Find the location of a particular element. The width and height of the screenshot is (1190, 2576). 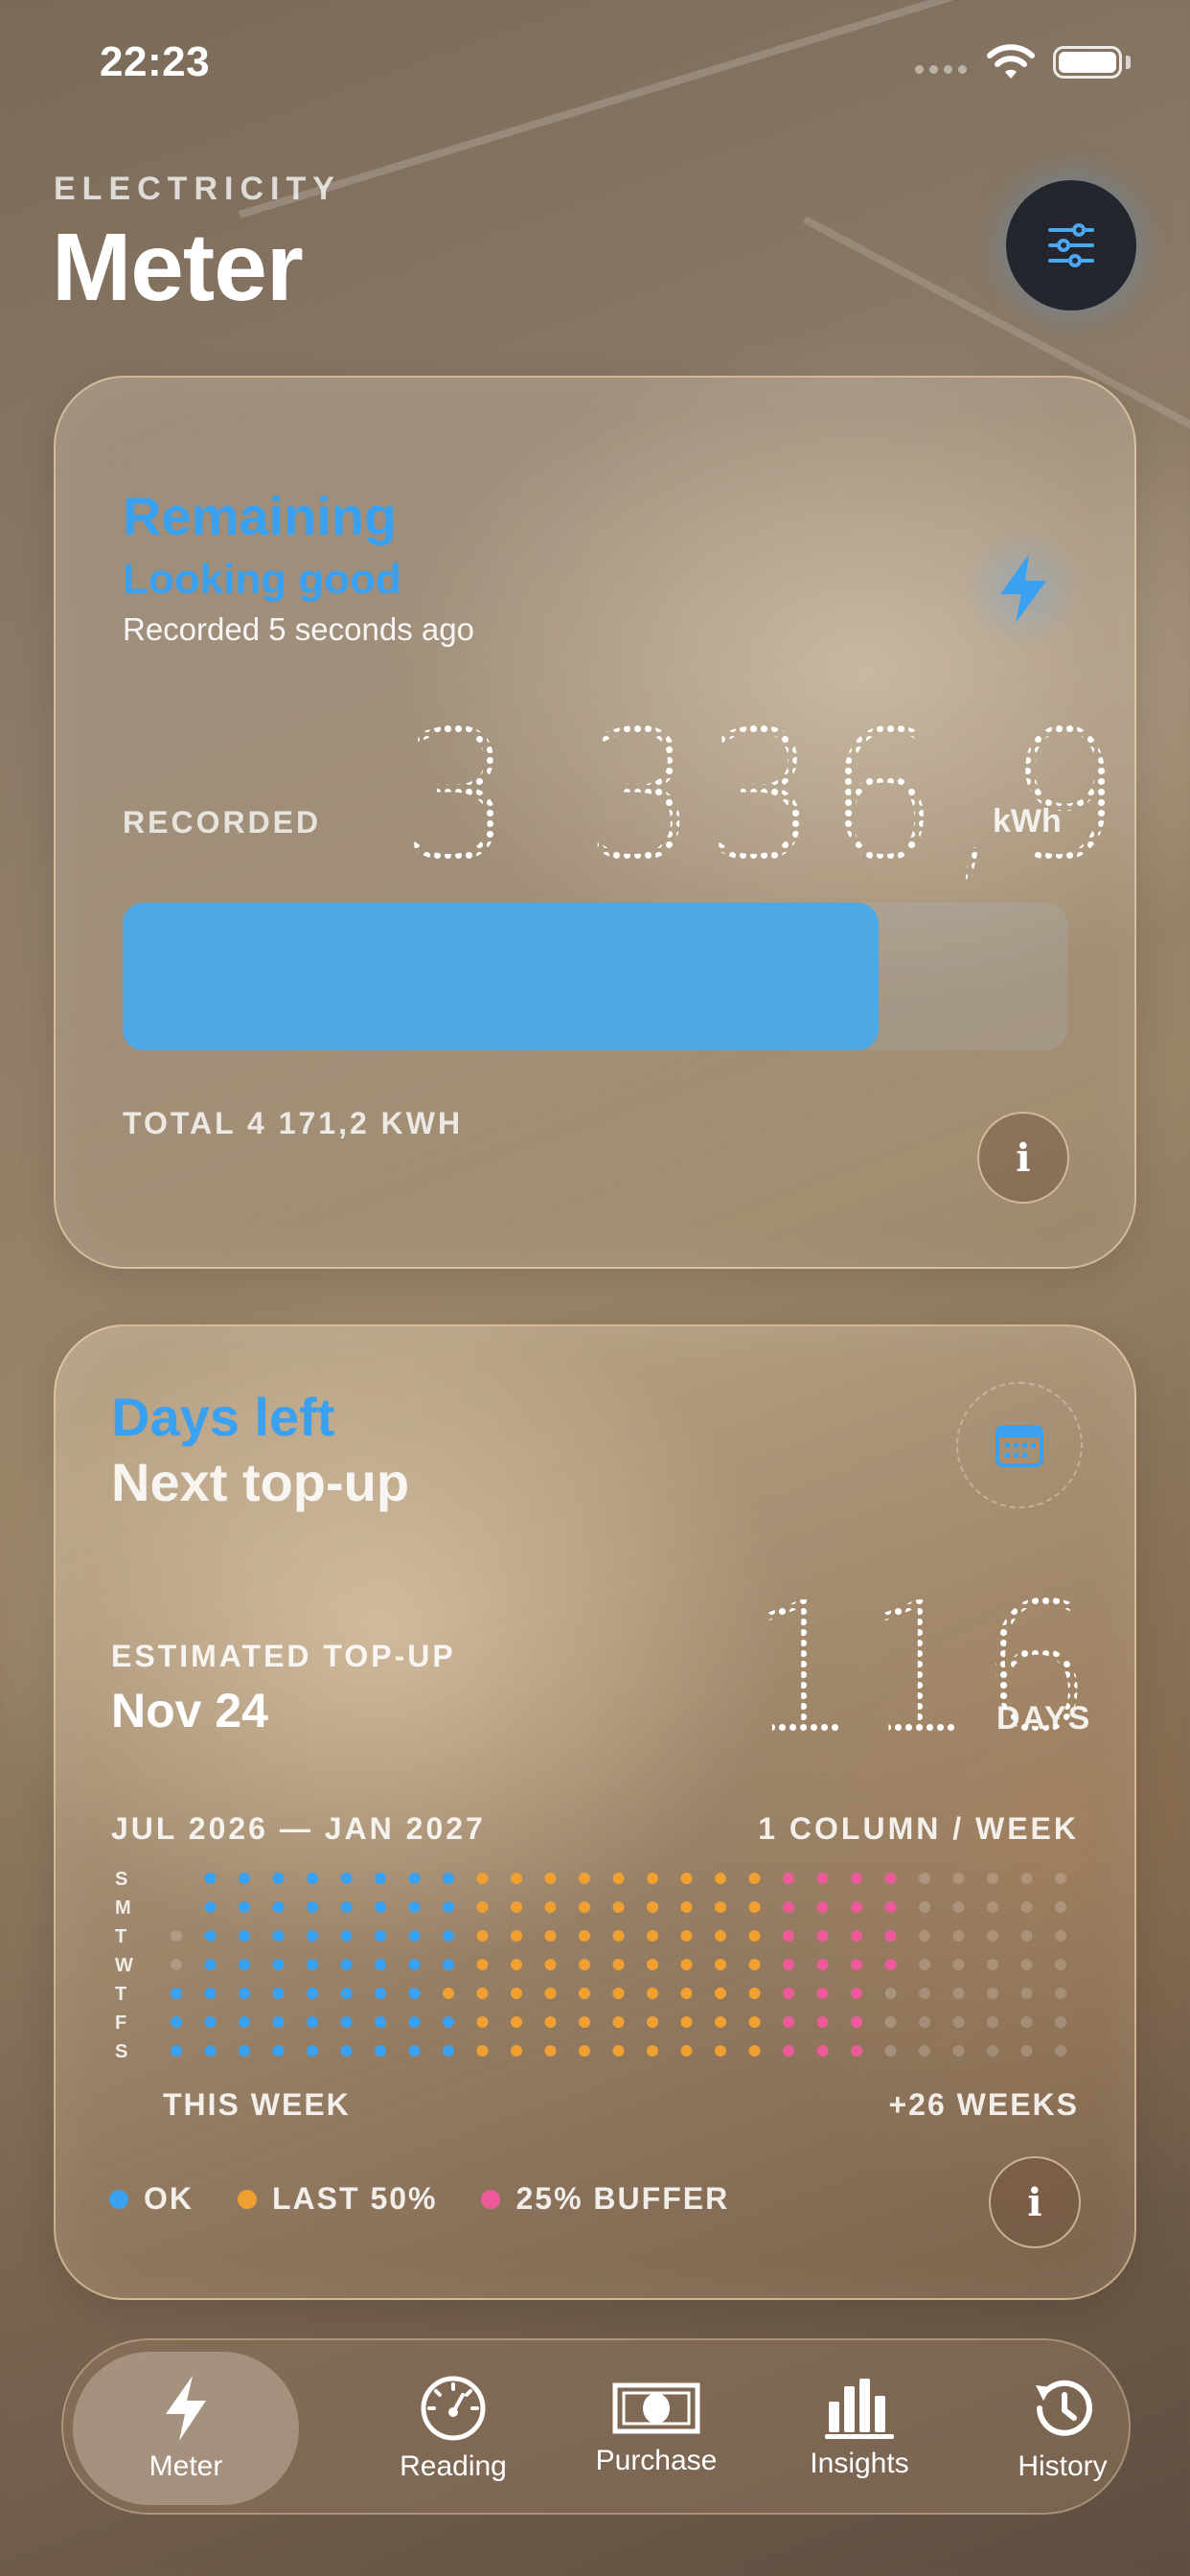

weeks-dot-grid is located at coordinates (619, 1965).